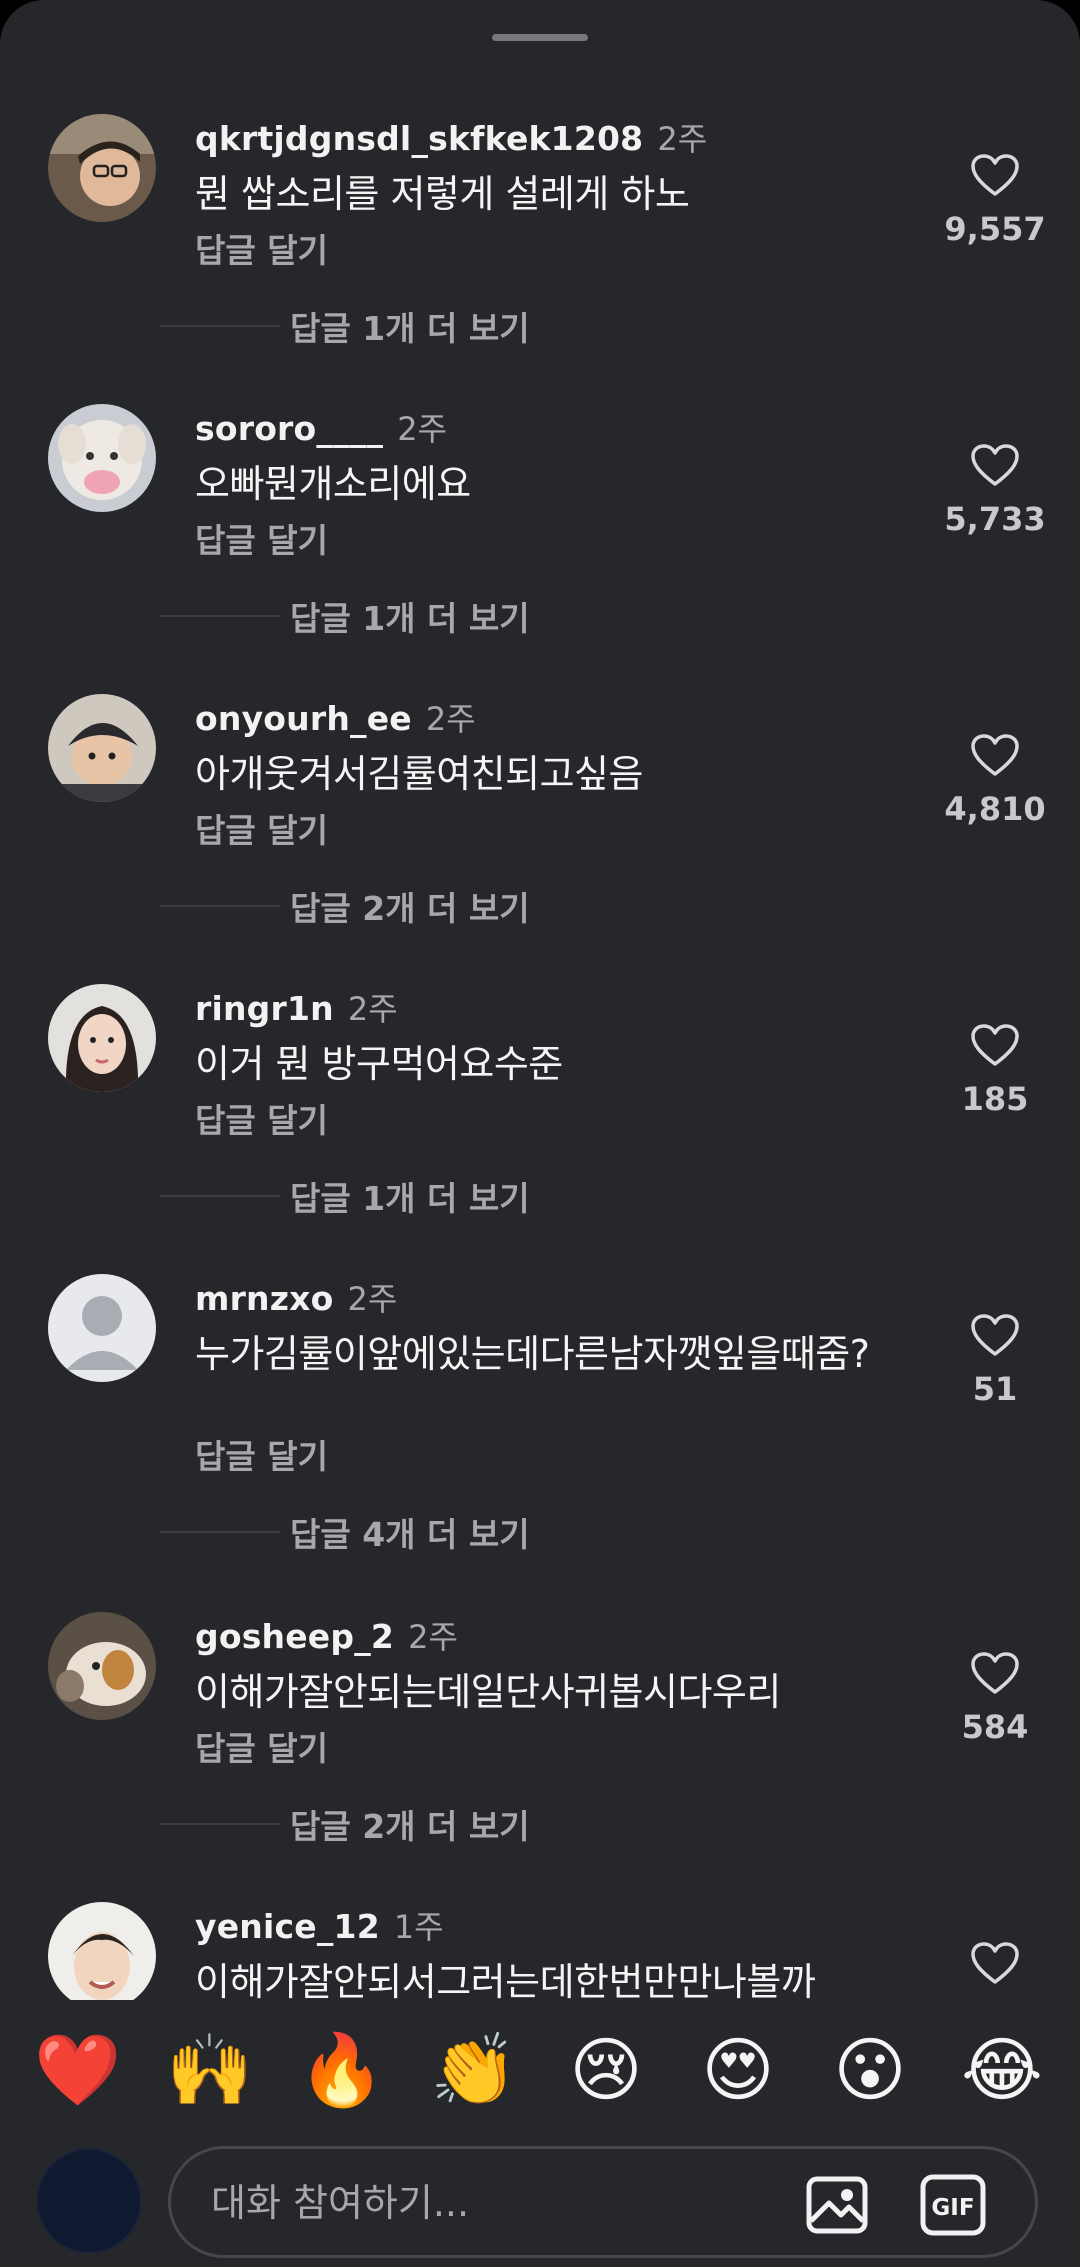 Image resolution: width=1080 pixels, height=2267 pixels. I want to click on like-control, so click(995, 1963).